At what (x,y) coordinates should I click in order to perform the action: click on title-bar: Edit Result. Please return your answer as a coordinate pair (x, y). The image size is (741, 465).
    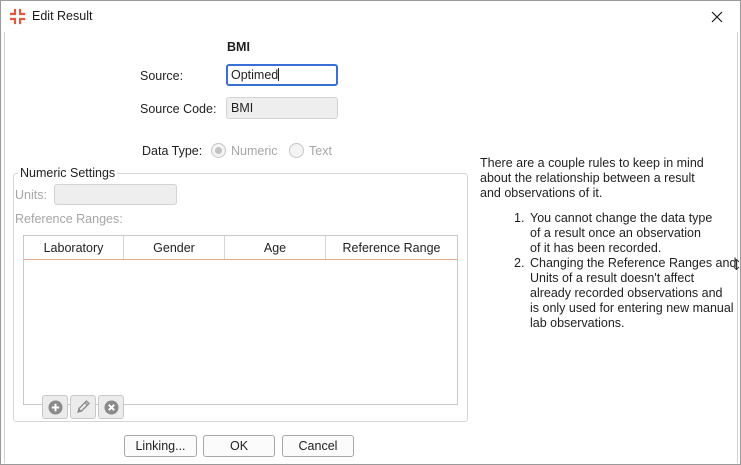
    Looking at the image, I should click on (370, 16).